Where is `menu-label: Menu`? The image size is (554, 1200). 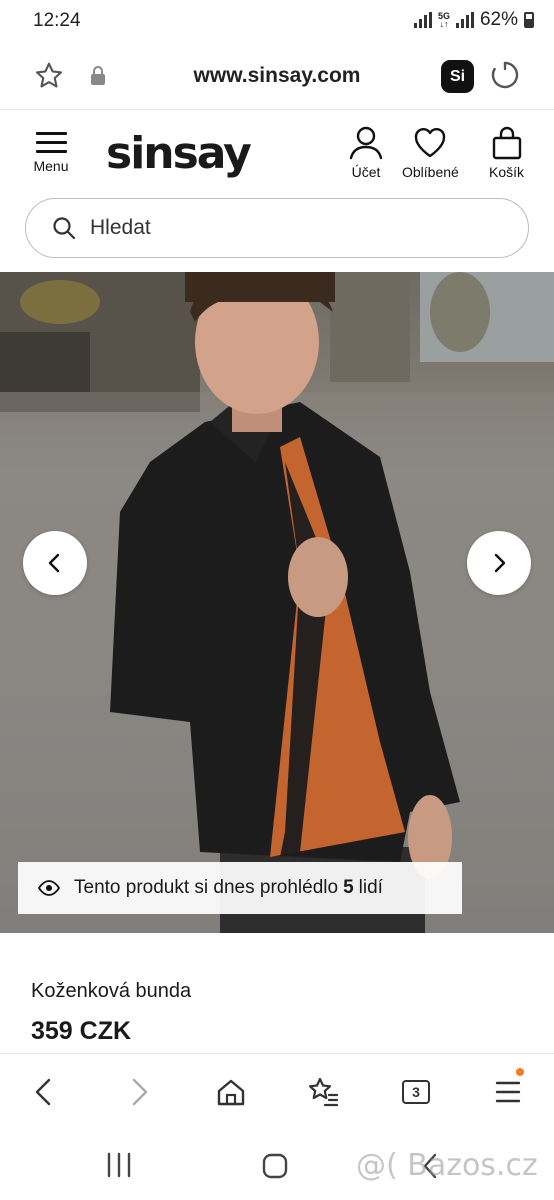 menu-label: Menu is located at coordinates (51, 166).